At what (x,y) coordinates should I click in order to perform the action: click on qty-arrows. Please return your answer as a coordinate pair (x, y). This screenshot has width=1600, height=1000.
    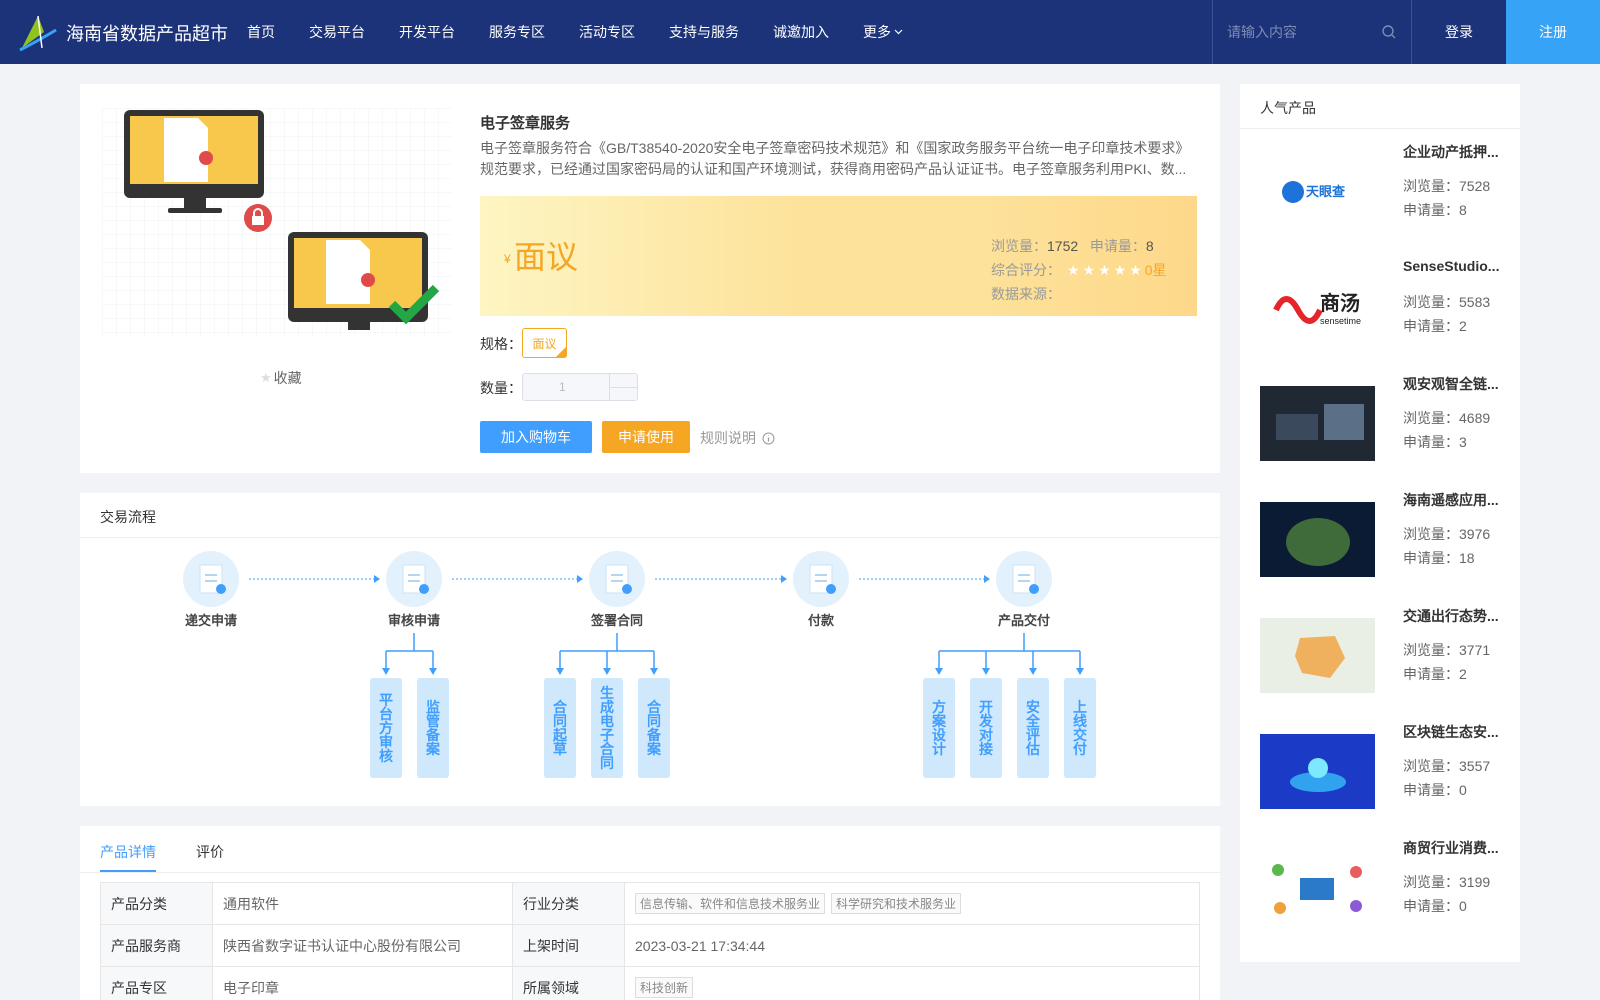
    Looking at the image, I should click on (623, 387).